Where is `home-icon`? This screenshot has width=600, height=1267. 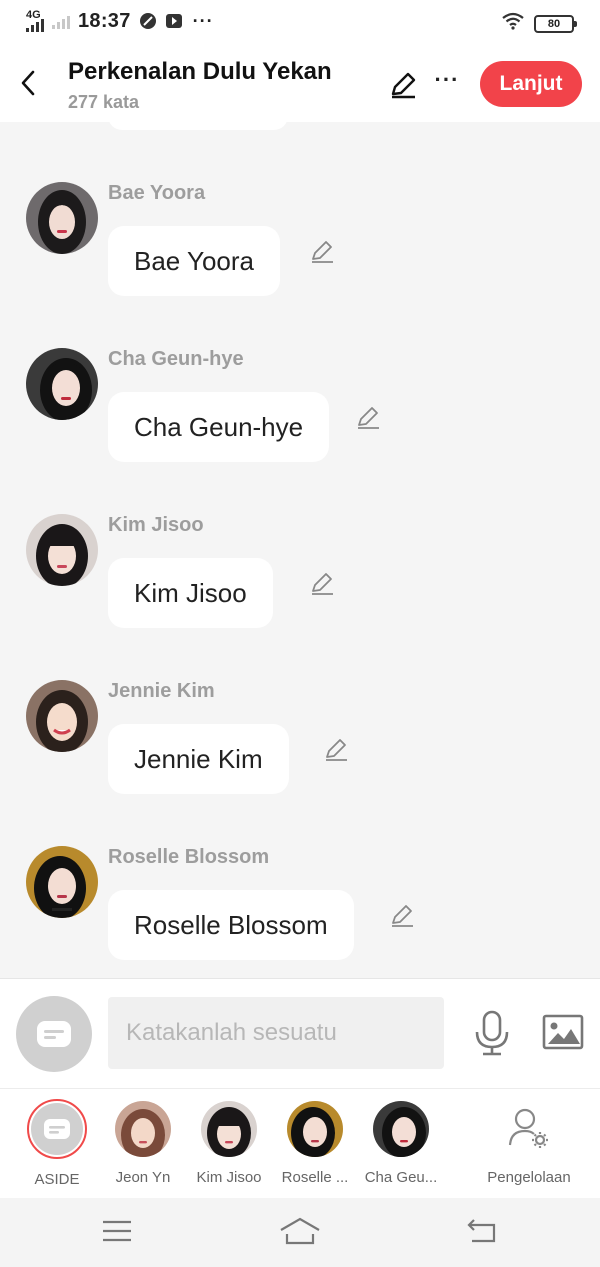
home-icon is located at coordinates (300, 1231).